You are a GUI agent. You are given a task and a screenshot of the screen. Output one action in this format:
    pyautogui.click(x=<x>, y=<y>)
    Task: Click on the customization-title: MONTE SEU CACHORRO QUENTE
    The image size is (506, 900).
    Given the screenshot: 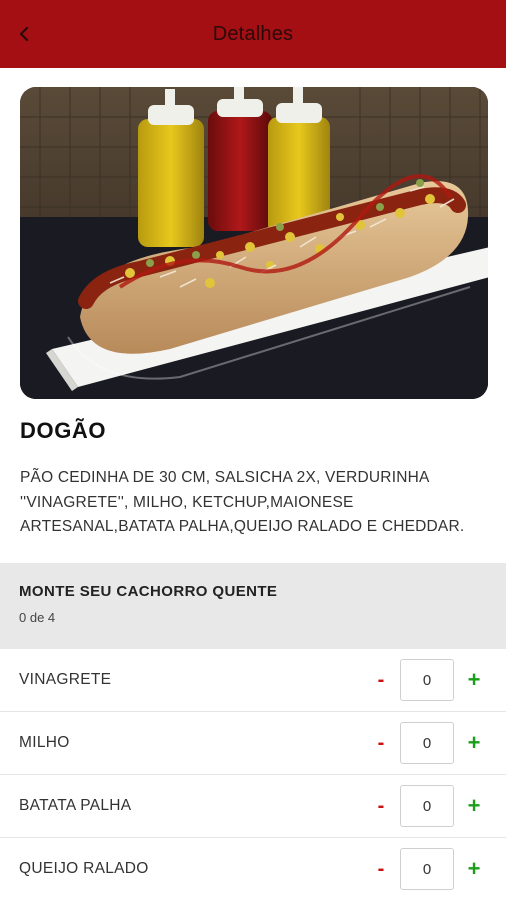 What is the action you would take?
    pyautogui.click(x=148, y=591)
    